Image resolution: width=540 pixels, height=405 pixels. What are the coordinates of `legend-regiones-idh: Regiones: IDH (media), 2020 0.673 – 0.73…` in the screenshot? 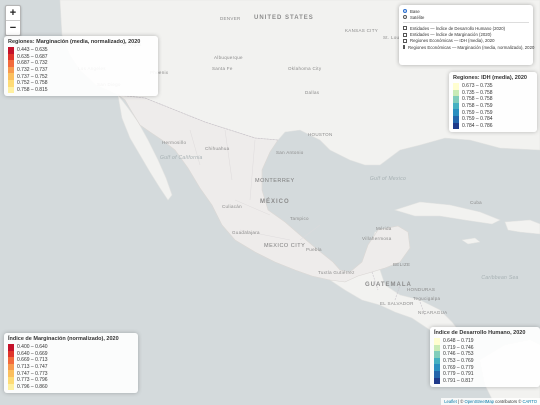 It's located at (493, 102).